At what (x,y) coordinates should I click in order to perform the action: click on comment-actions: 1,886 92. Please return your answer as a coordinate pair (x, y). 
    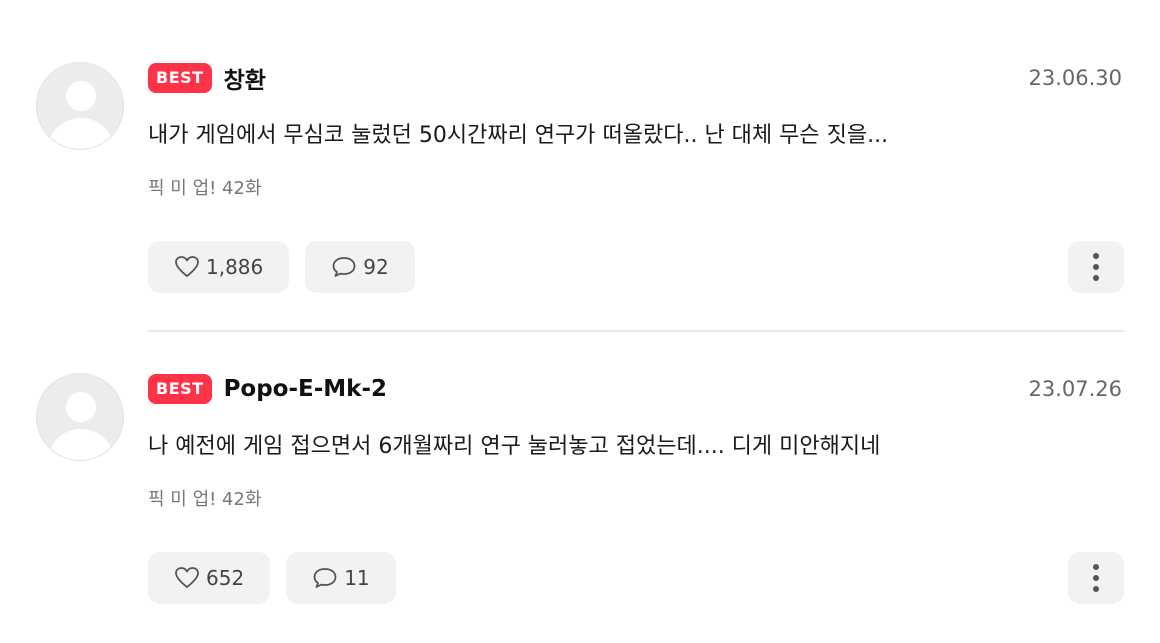
    Looking at the image, I should click on (281, 267).